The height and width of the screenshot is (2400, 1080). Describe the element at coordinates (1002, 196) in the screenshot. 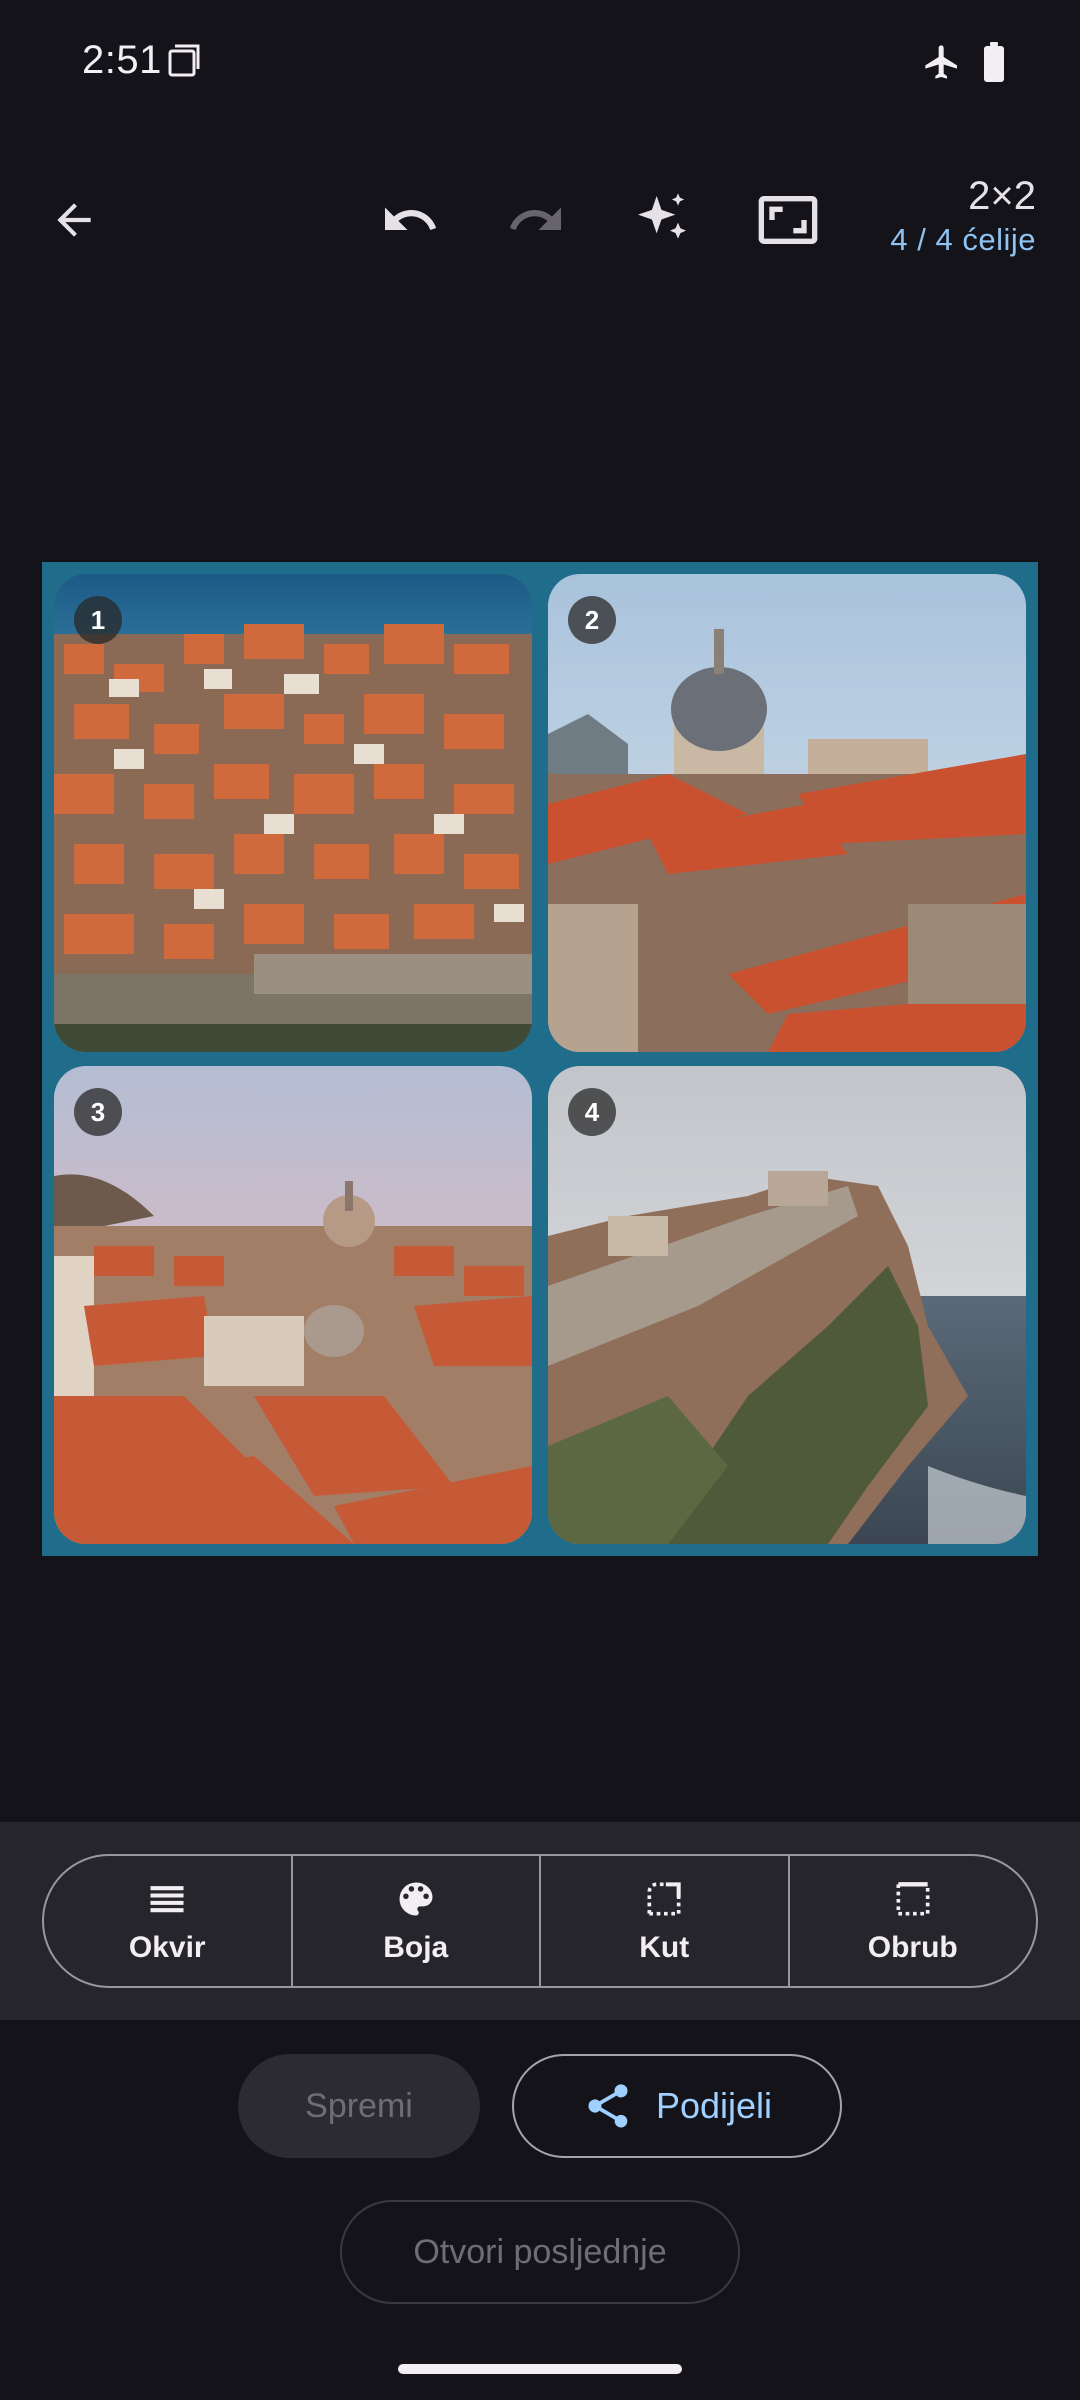

I see `grid-size-label: 2×2` at that location.